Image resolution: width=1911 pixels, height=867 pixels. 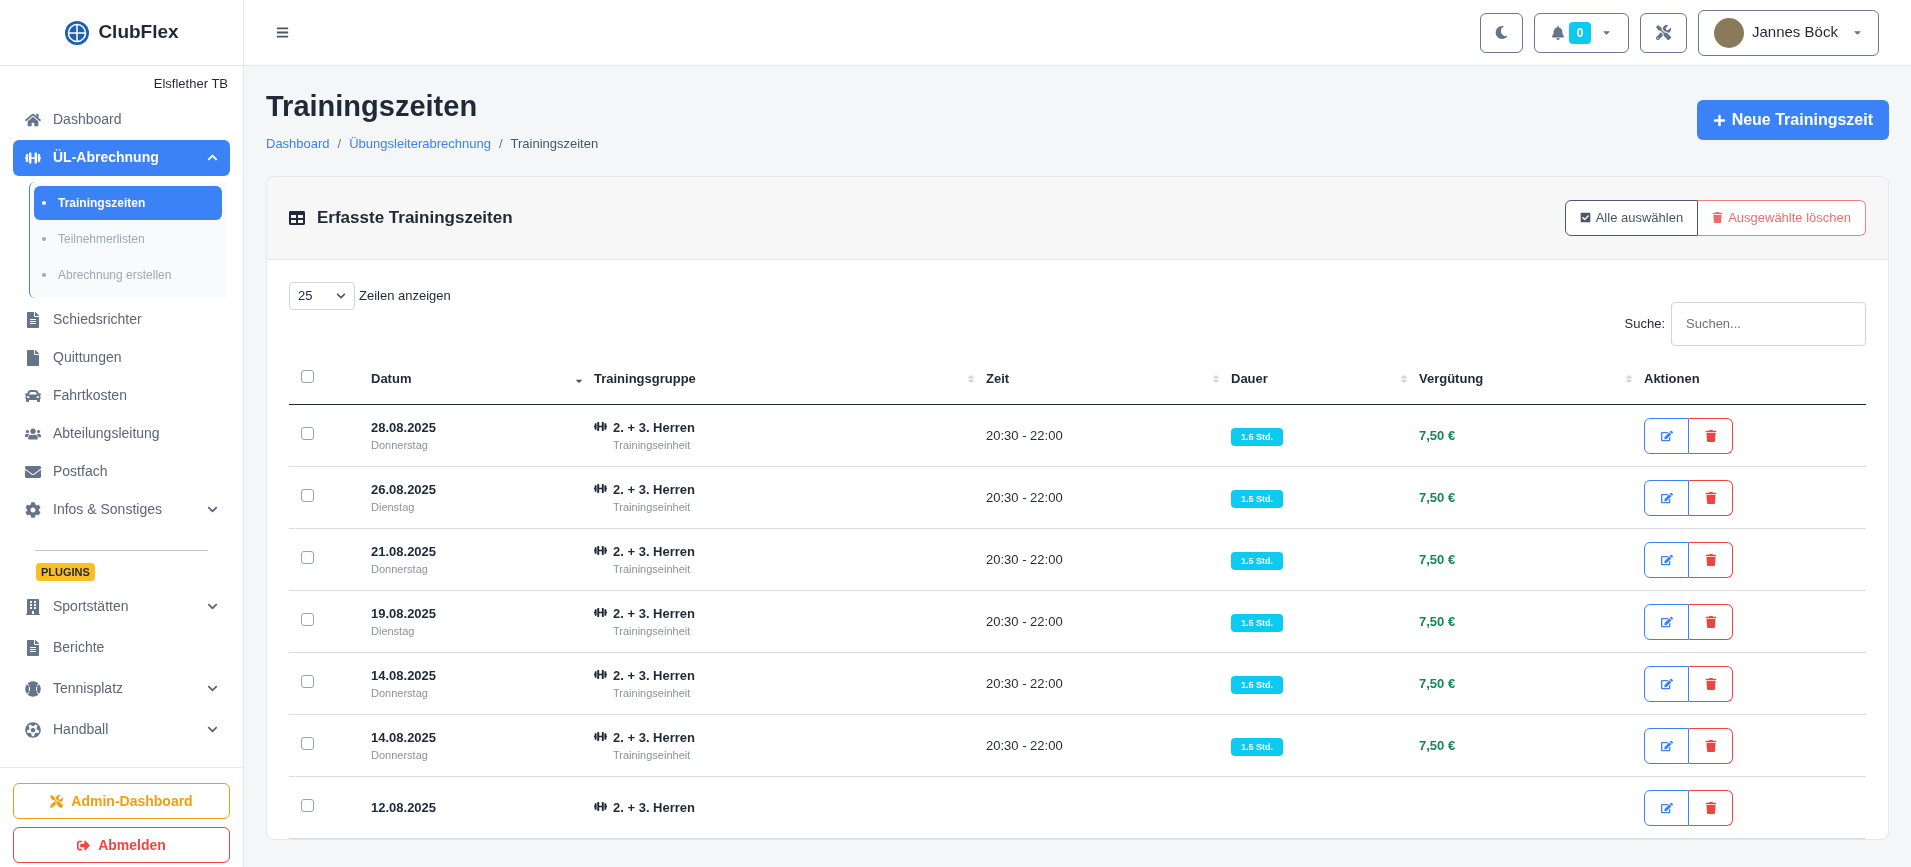 What do you see at coordinates (33, 357) in the screenshot?
I see `file-icon` at bounding box center [33, 357].